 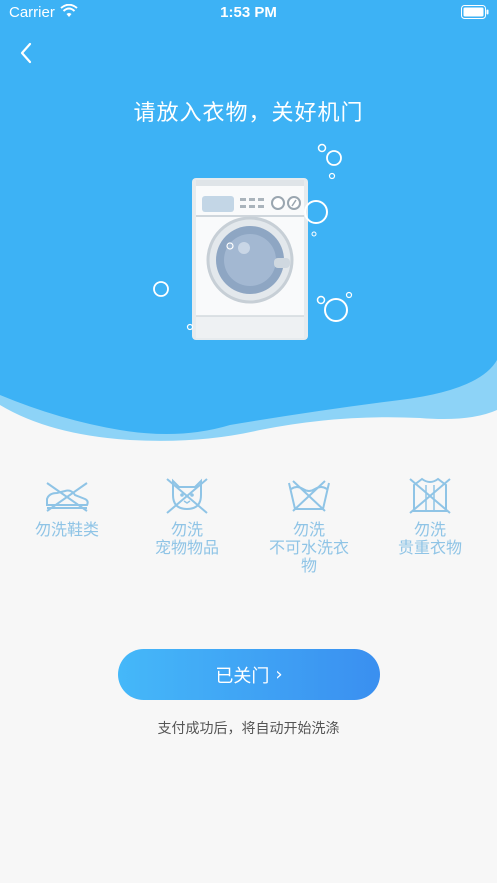 I want to click on wave-divider, so click(x=248, y=410).